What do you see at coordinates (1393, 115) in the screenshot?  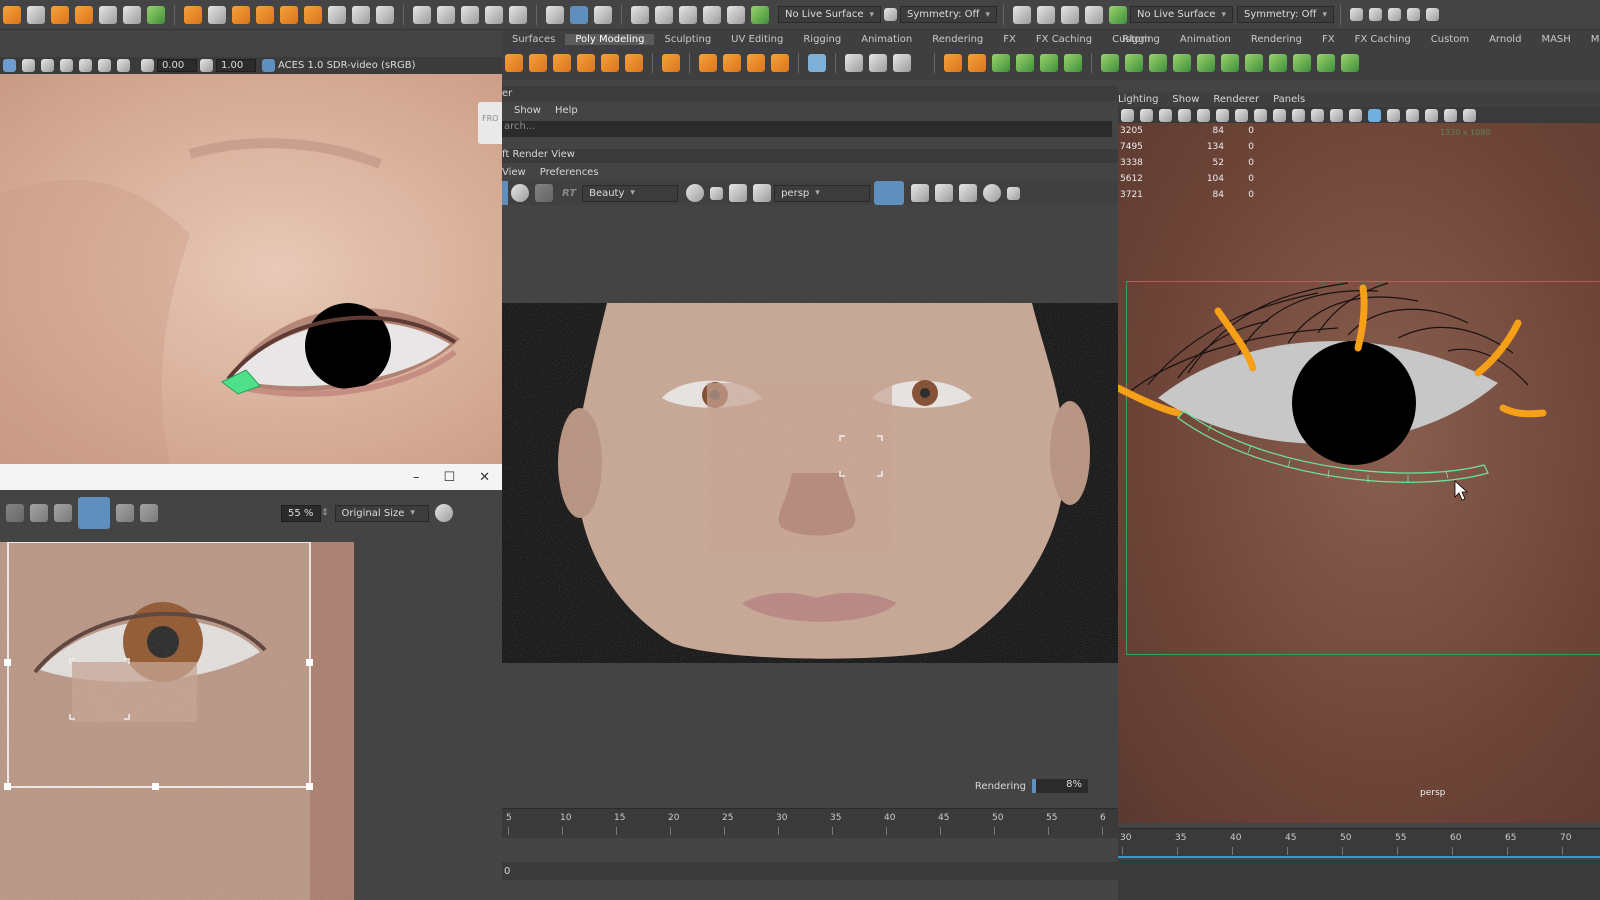 I see `lighting-icon` at bounding box center [1393, 115].